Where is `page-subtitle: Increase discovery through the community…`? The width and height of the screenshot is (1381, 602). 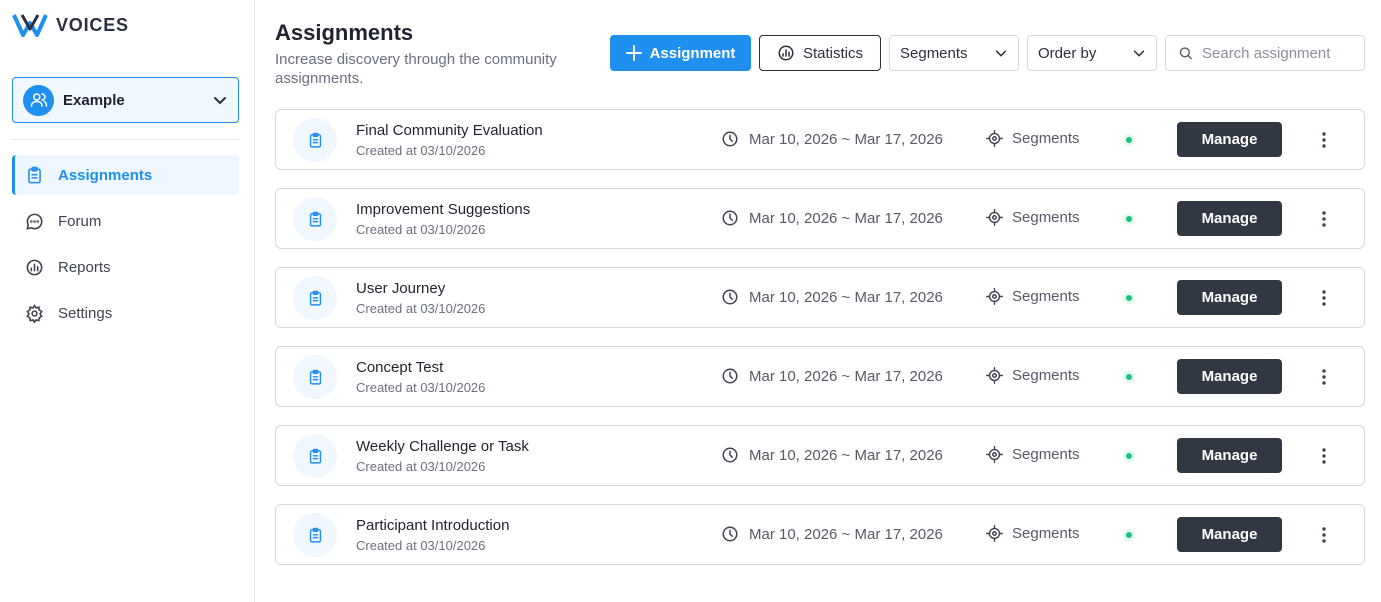
page-subtitle: Increase discovery through the community… is located at coordinates (416, 69).